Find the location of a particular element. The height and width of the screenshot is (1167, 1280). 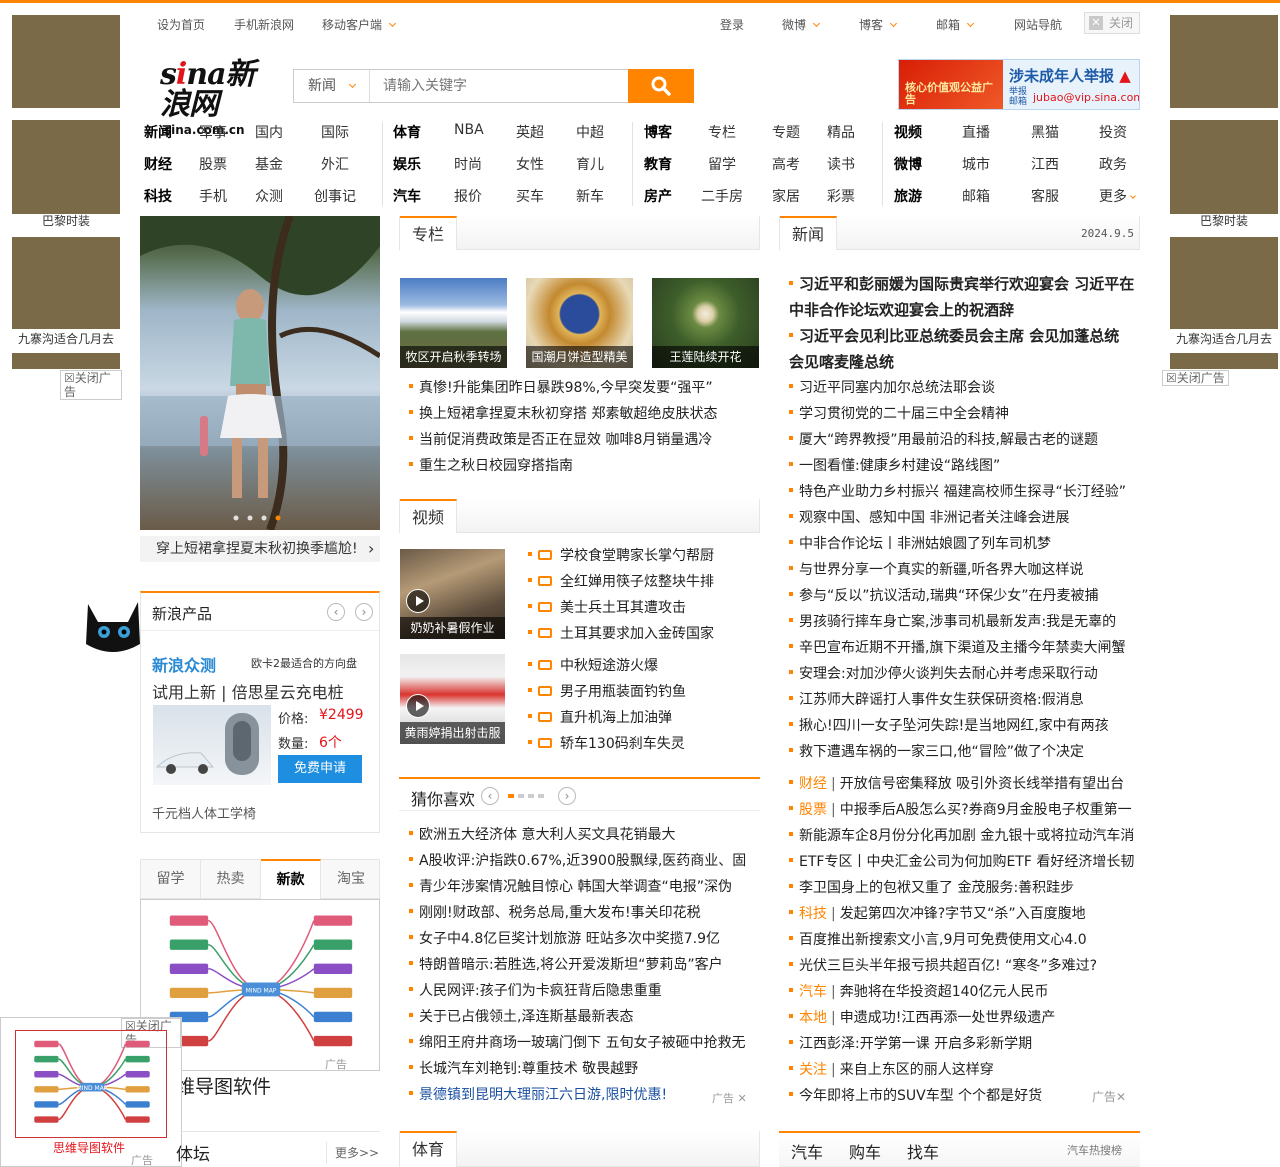

list-item: 一图看懂:健康乡村建设“路线图” is located at coordinates (894, 466).